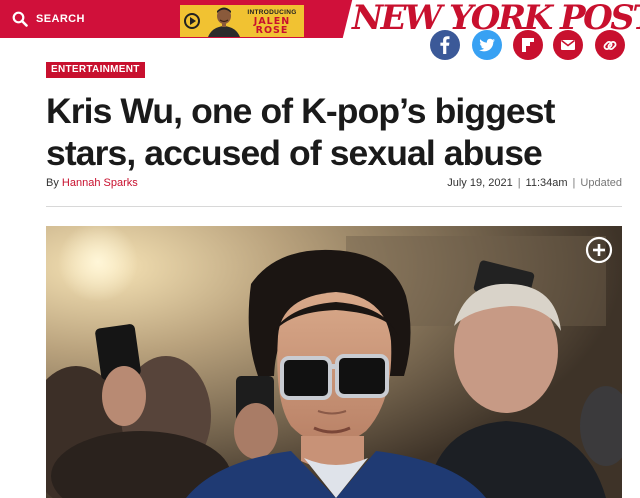 This screenshot has width=640, height=498. I want to click on email-icon, so click(568, 44).